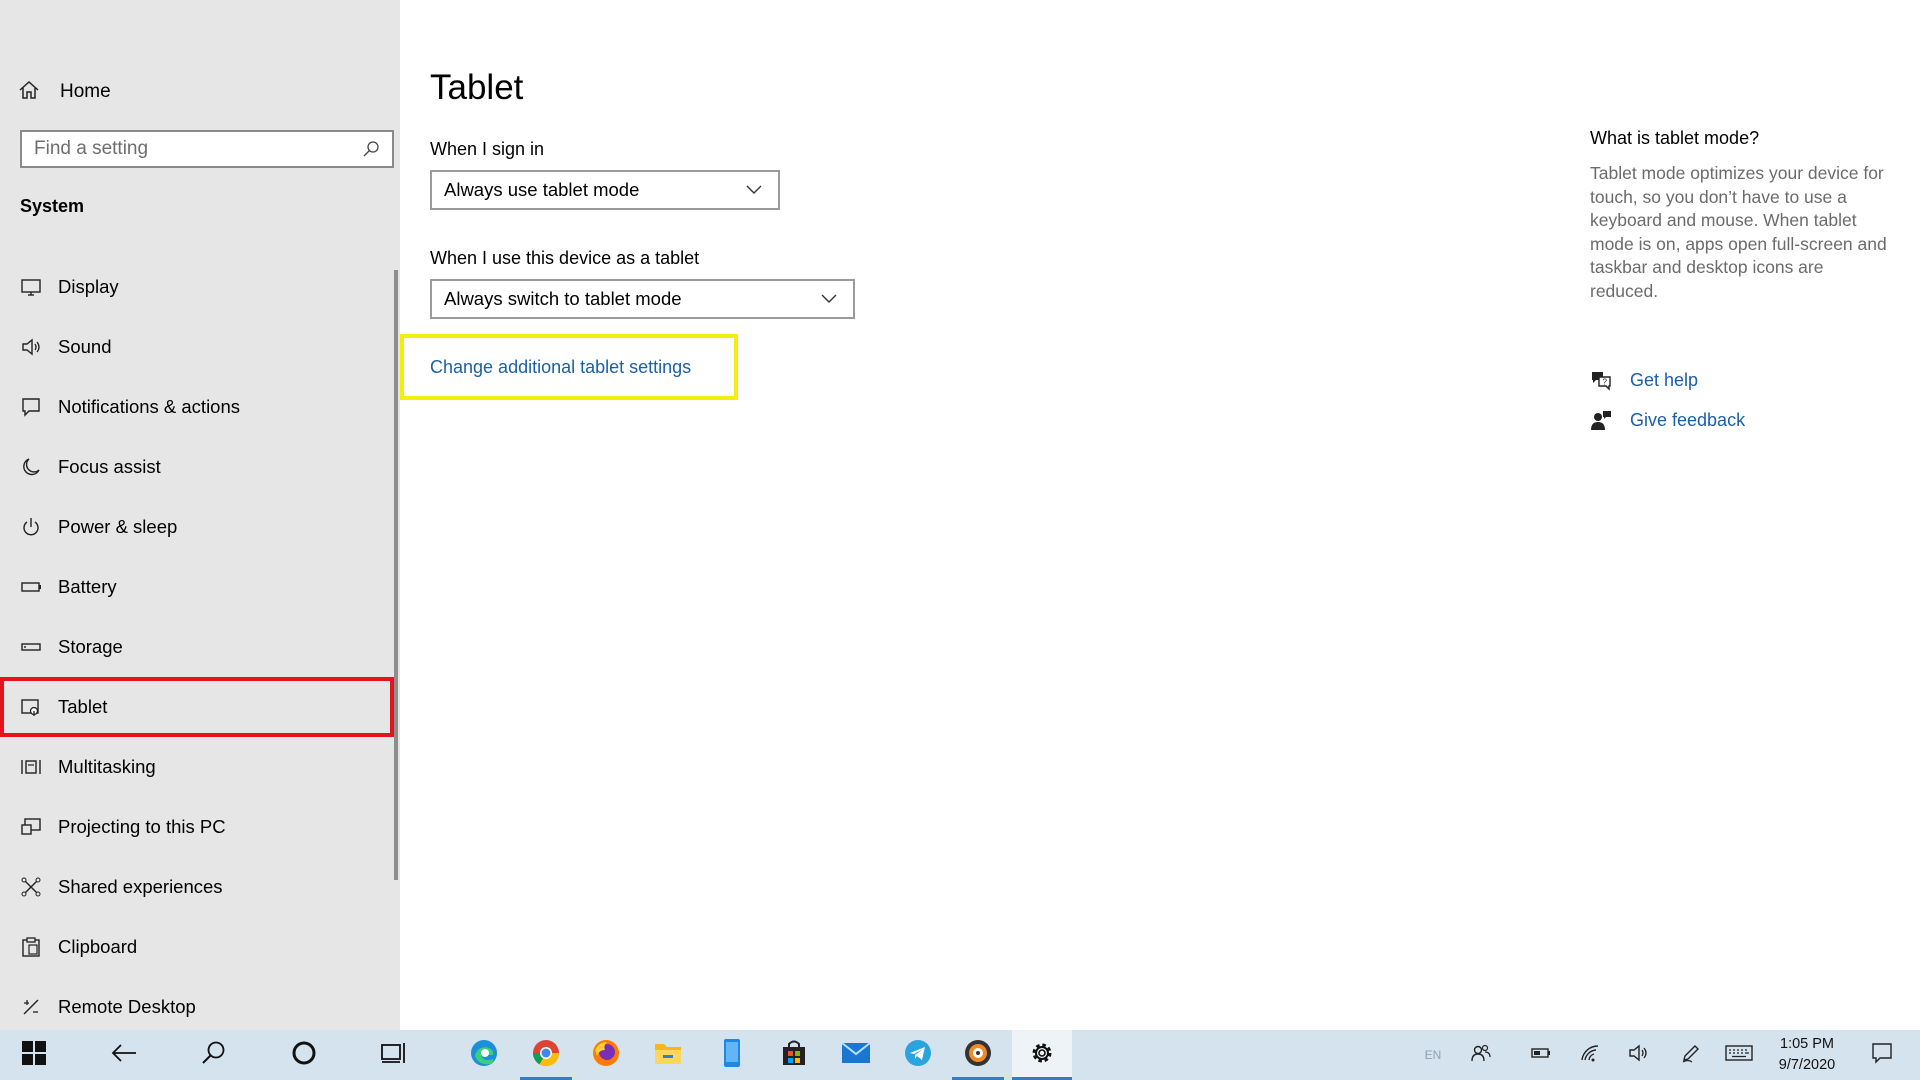 Image resolution: width=1920 pixels, height=1080 pixels. I want to click on home-icon, so click(29, 92).